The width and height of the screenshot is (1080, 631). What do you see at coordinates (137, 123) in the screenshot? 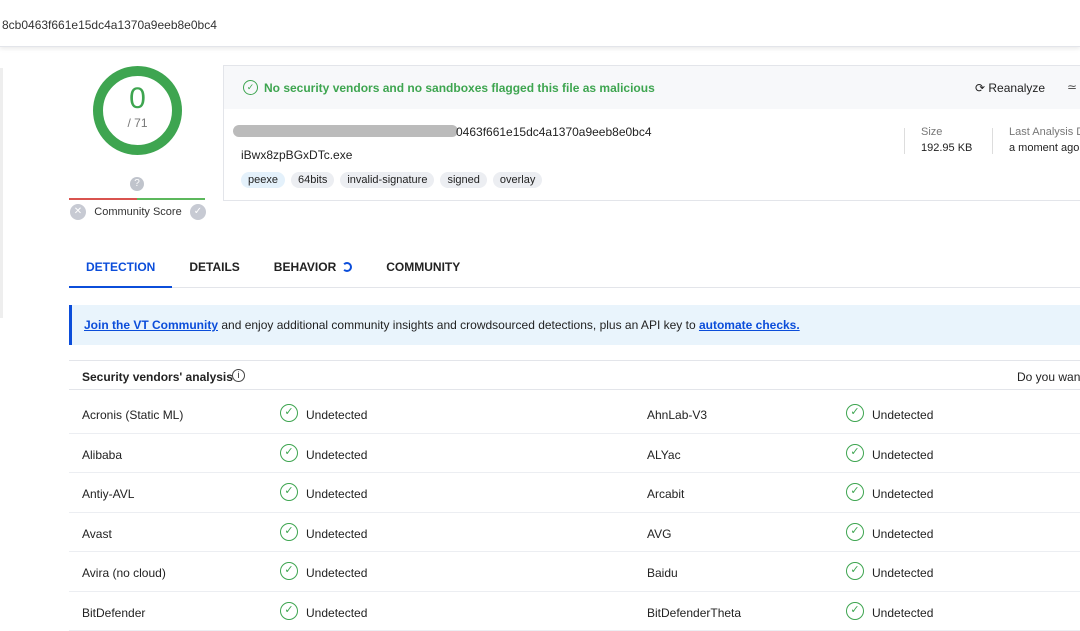
I see `detection-total: / 71` at bounding box center [137, 123].